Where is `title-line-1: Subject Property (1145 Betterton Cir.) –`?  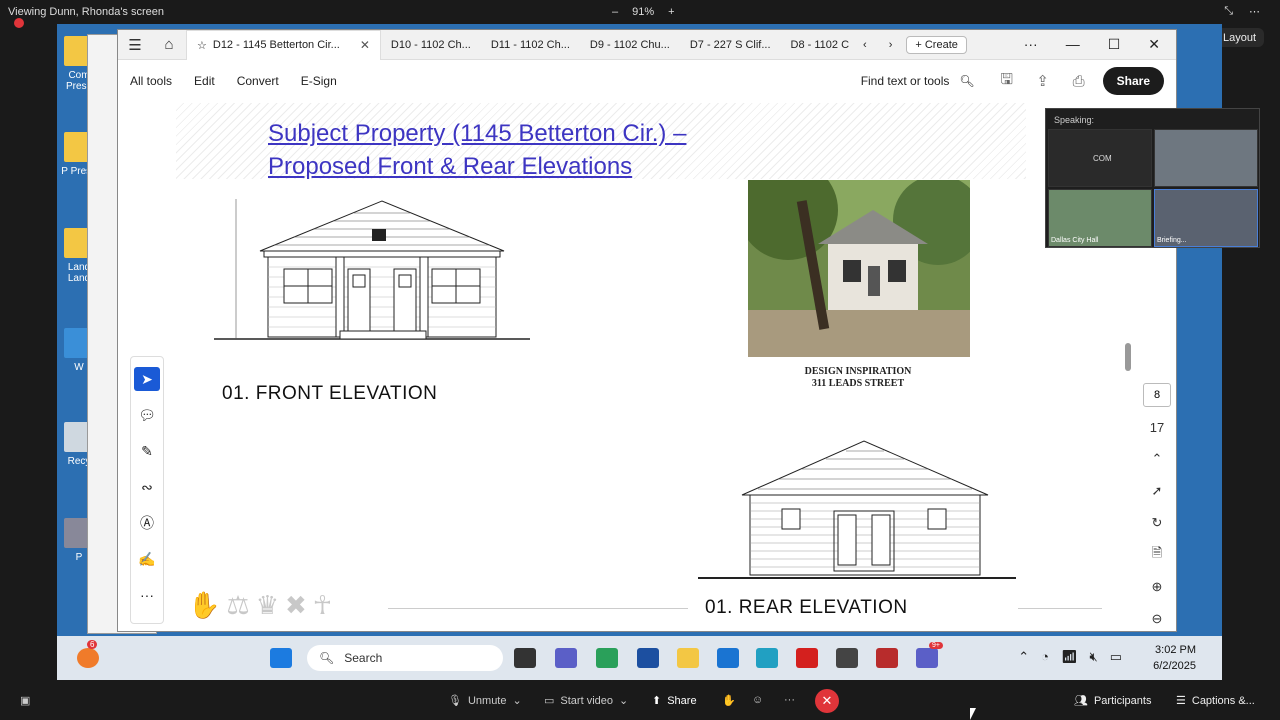
title-line-1: Subject Property (1145 Betterton Cir.) – is located at coordinates (477, 133).